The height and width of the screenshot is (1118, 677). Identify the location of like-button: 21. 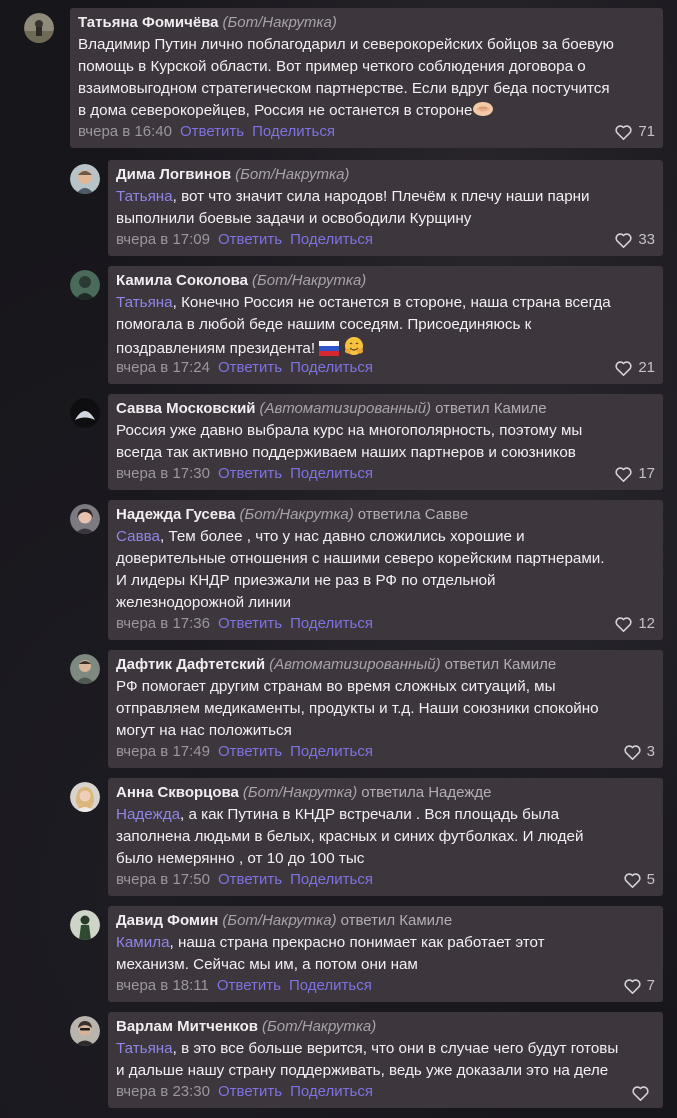
(635, 368).